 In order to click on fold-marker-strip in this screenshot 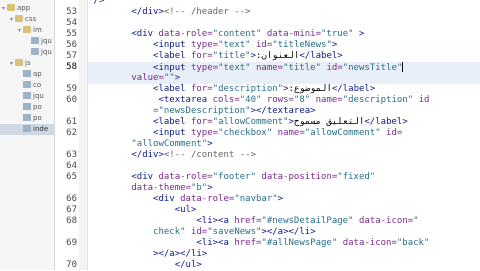, I will do `click(83, 135)`.